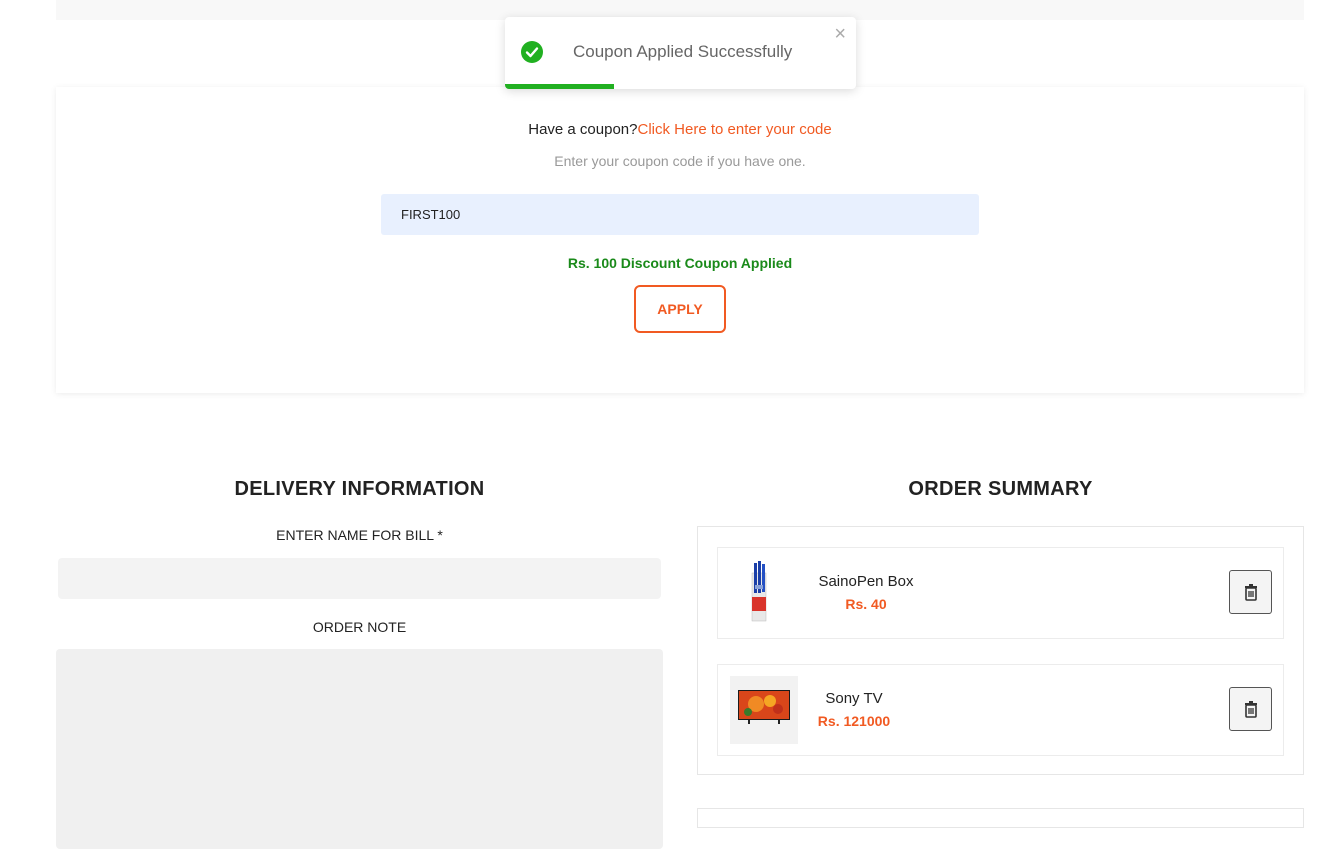  I want to click on toast-notification: Coupon Applied Successfully ×, so click(680, 53).